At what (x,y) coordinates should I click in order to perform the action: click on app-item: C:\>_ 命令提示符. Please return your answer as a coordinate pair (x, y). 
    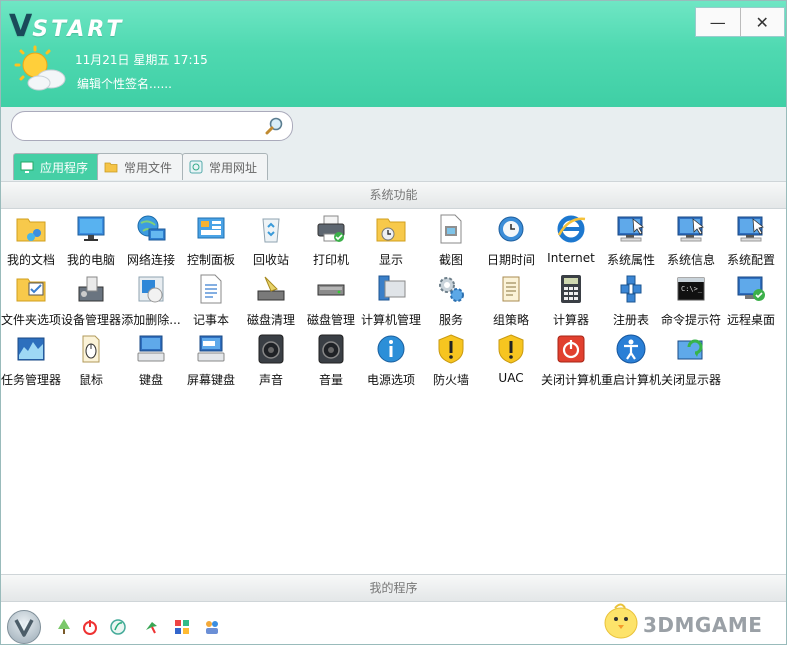
    Looking at the image, I should click on (691, 301).